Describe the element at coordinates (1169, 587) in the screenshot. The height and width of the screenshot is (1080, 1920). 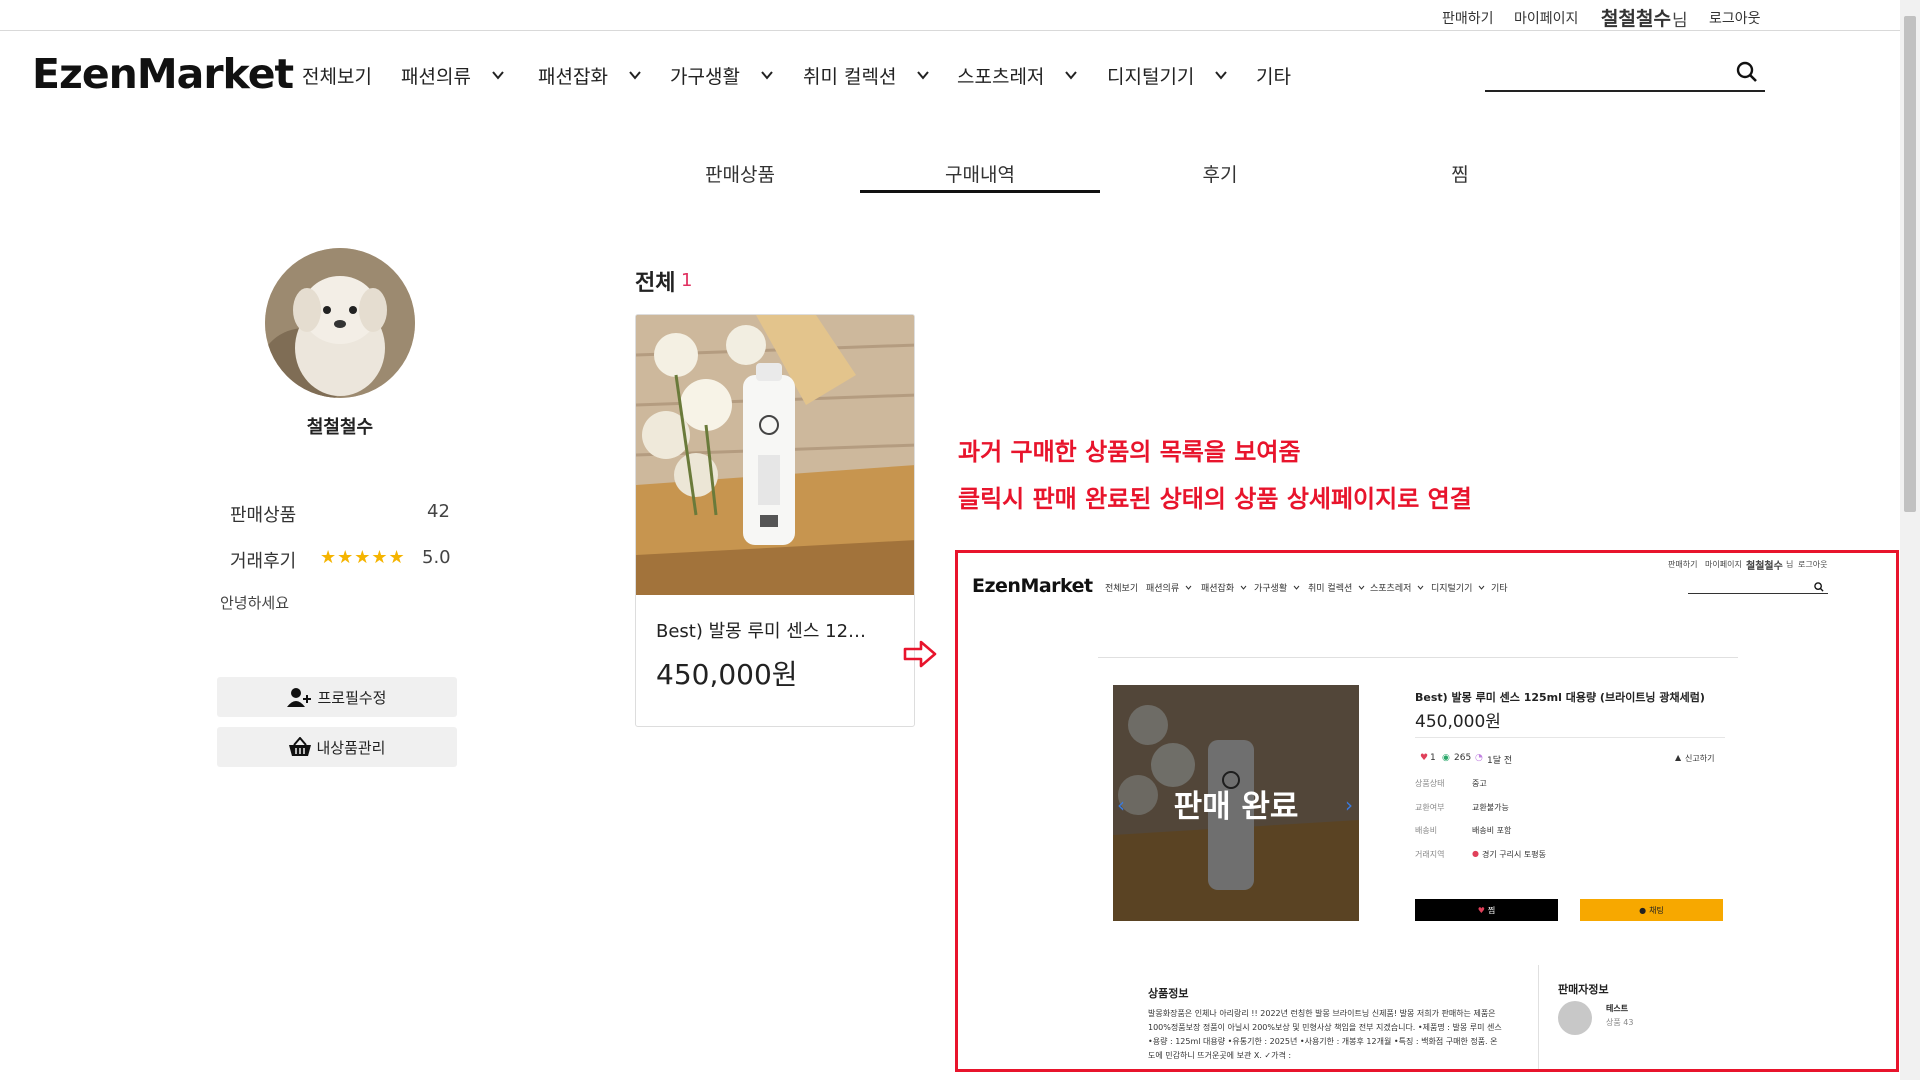
I see `preview-nav-item: 패션의류` at that location.